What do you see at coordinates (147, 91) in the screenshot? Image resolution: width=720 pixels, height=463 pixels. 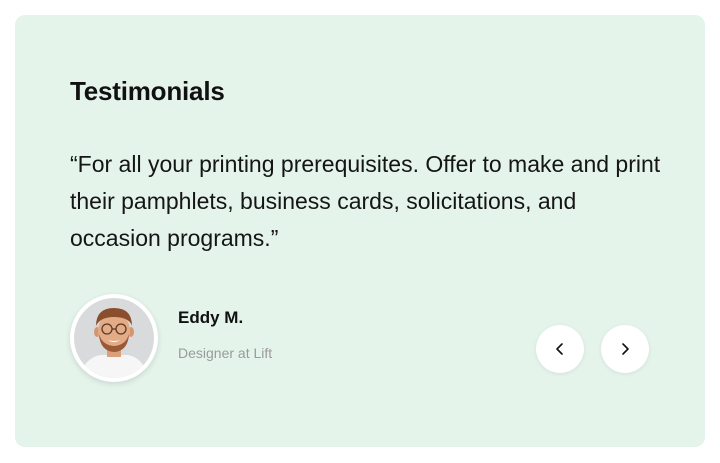 I see `section-title: Testimonials` at bounding box center [147, 91].